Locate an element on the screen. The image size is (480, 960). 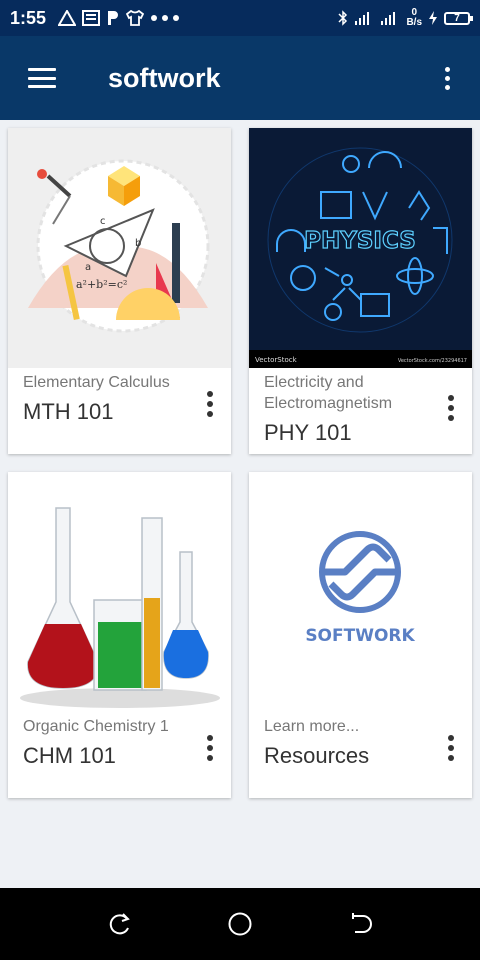
calculus-illustration: c b a a²+b²=c² is located at coordinates (119, 248).